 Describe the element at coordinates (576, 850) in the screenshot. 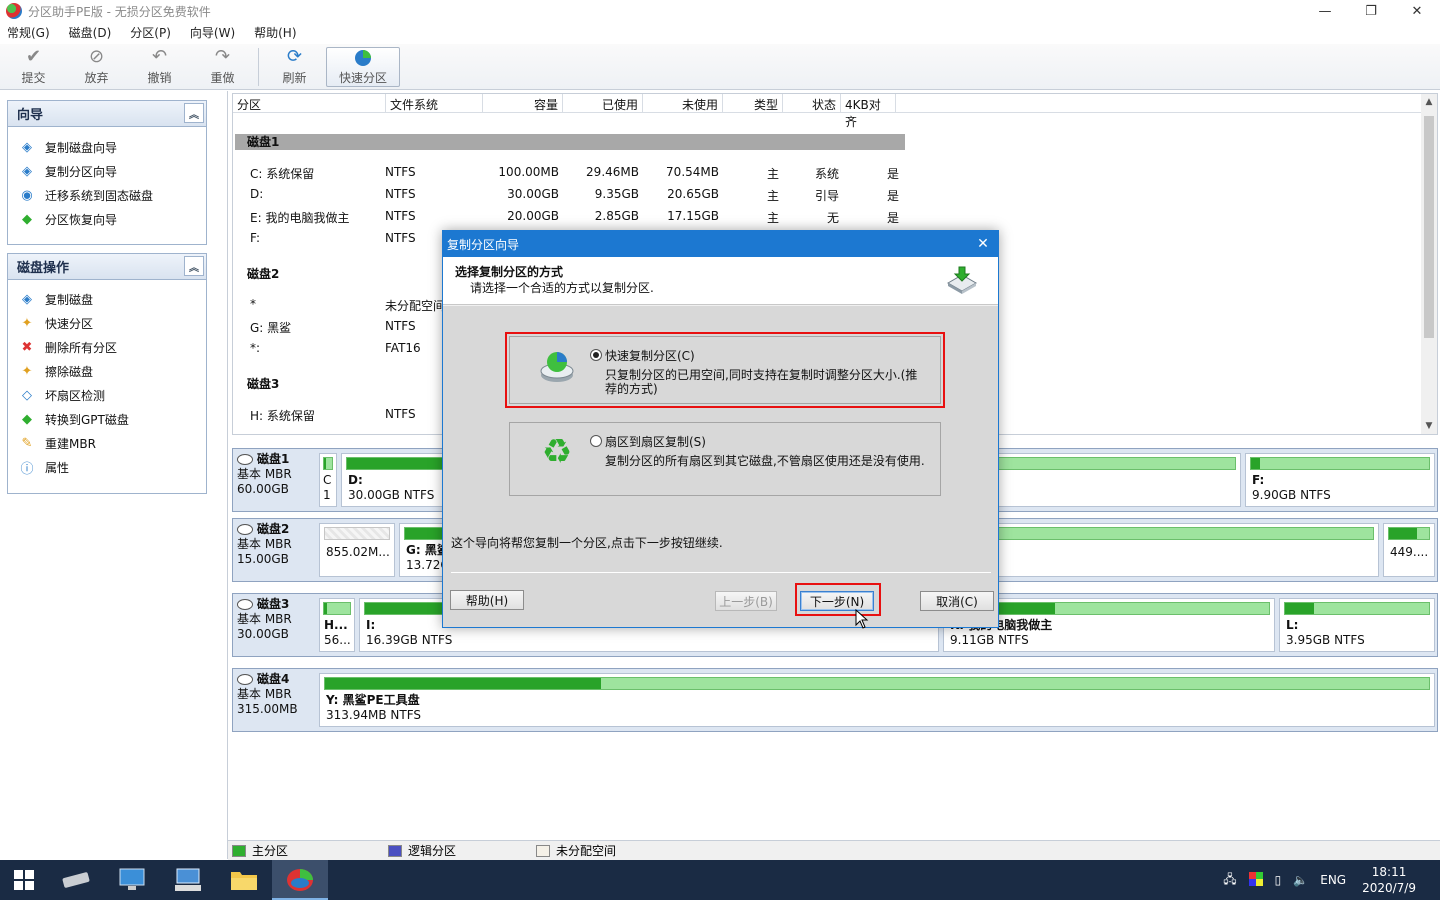

I see `legend-unallocated: 未分配空间` at that location.